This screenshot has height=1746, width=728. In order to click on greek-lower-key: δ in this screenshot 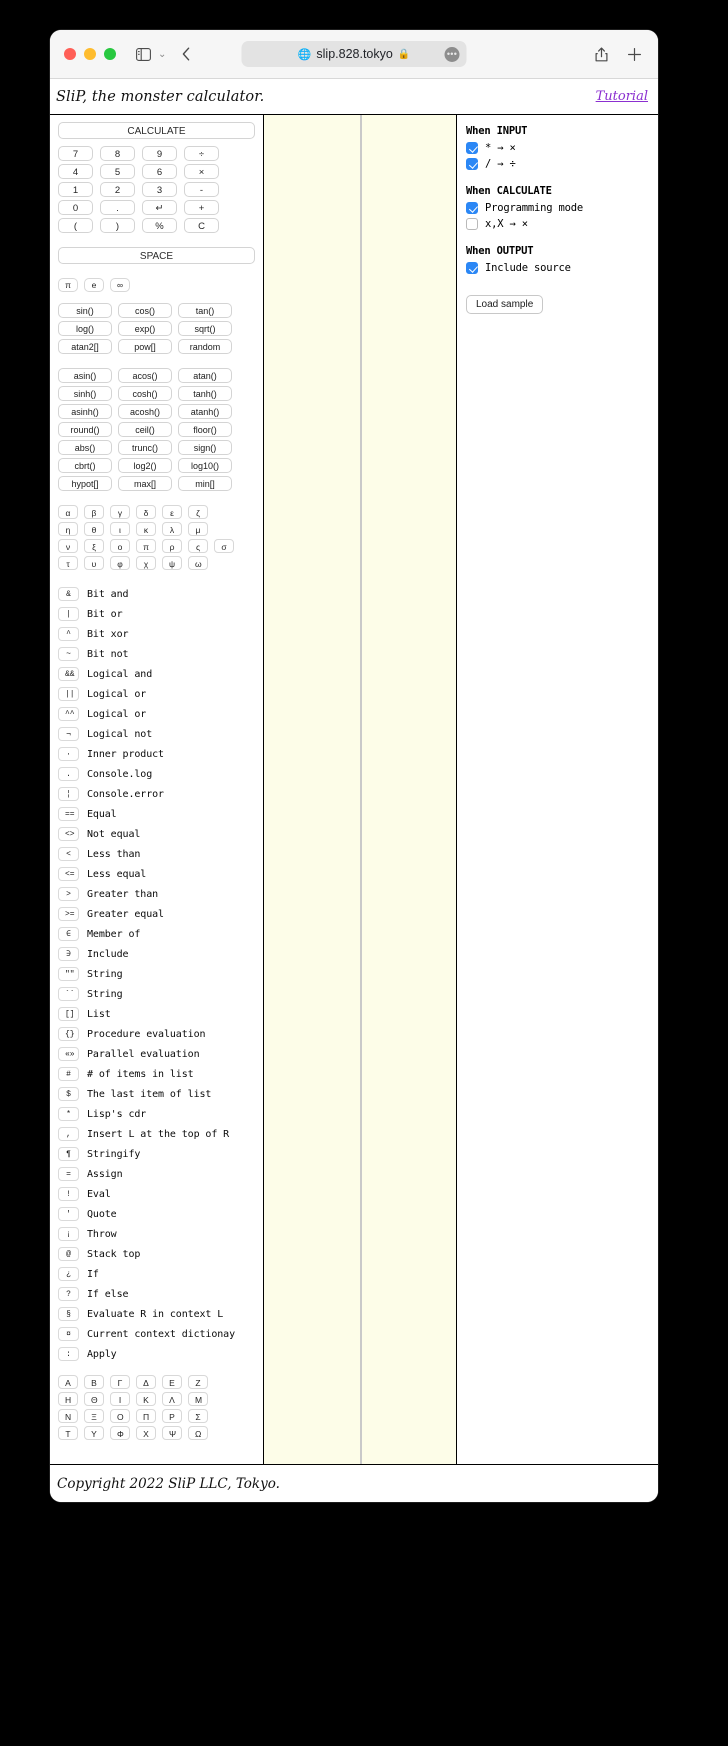, I will do `click(146, 512)`.